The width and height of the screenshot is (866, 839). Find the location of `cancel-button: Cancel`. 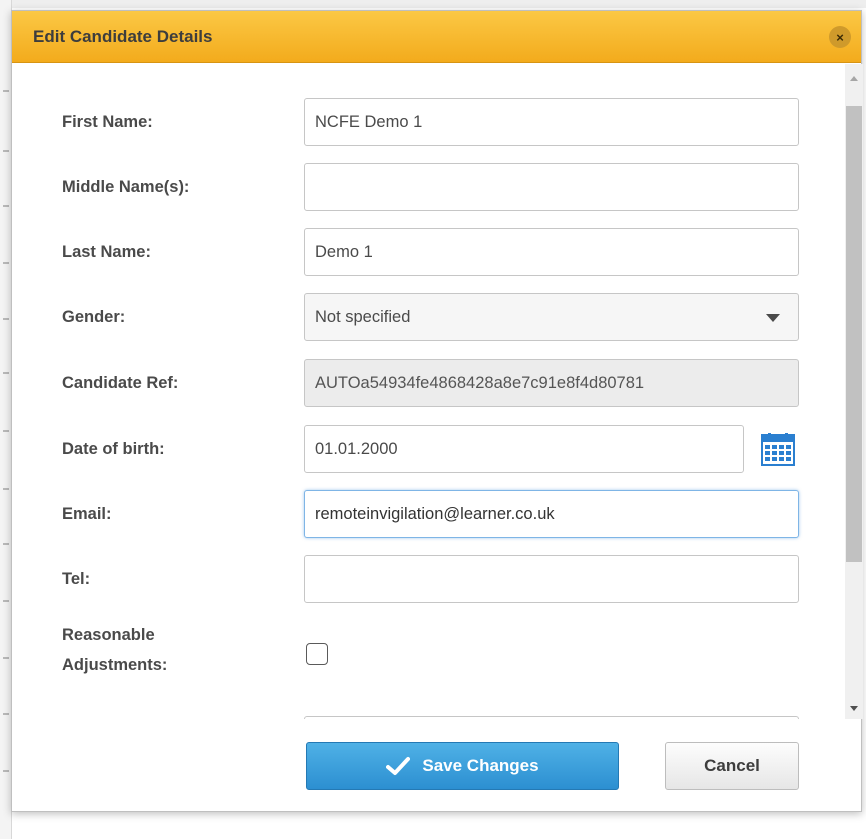

cancel-button: Cancel is located at coordinates (732, 766).